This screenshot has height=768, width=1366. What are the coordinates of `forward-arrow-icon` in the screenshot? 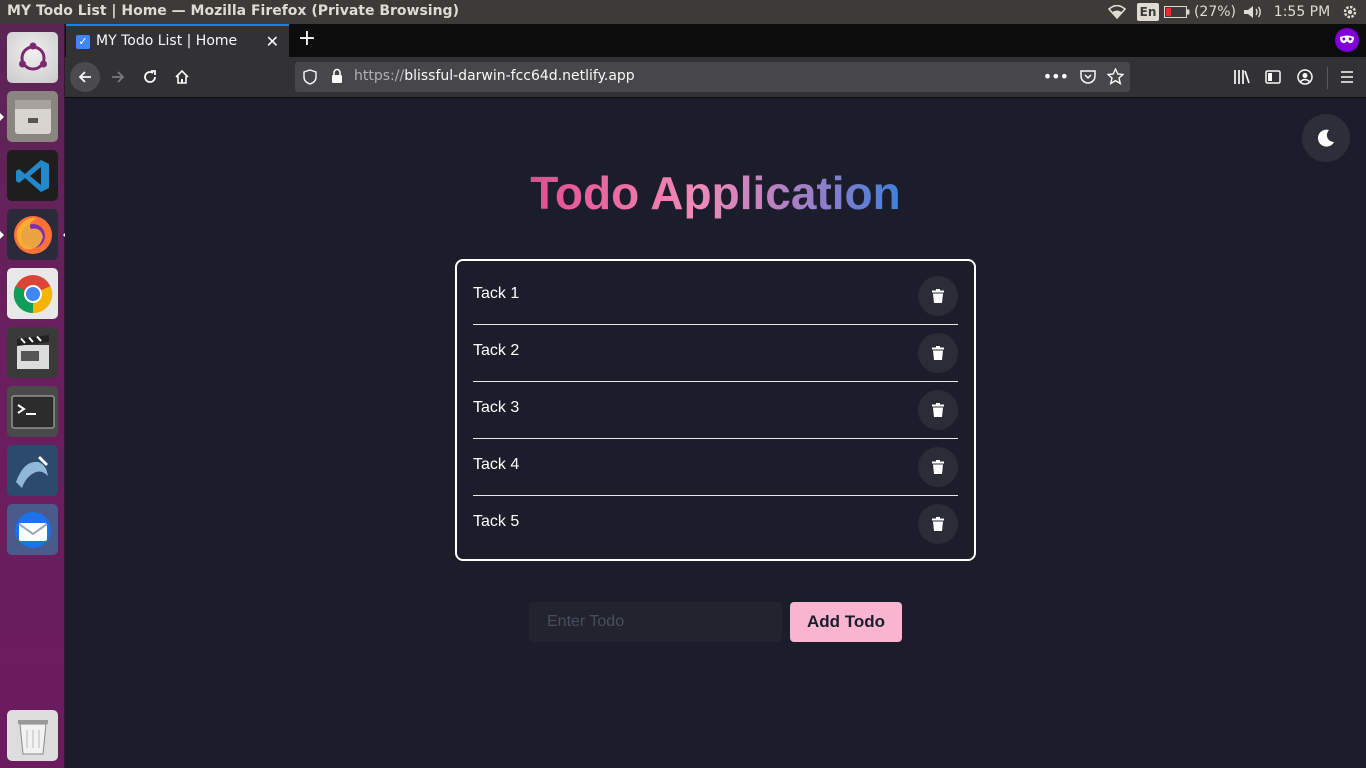 It's located at (118, 77).